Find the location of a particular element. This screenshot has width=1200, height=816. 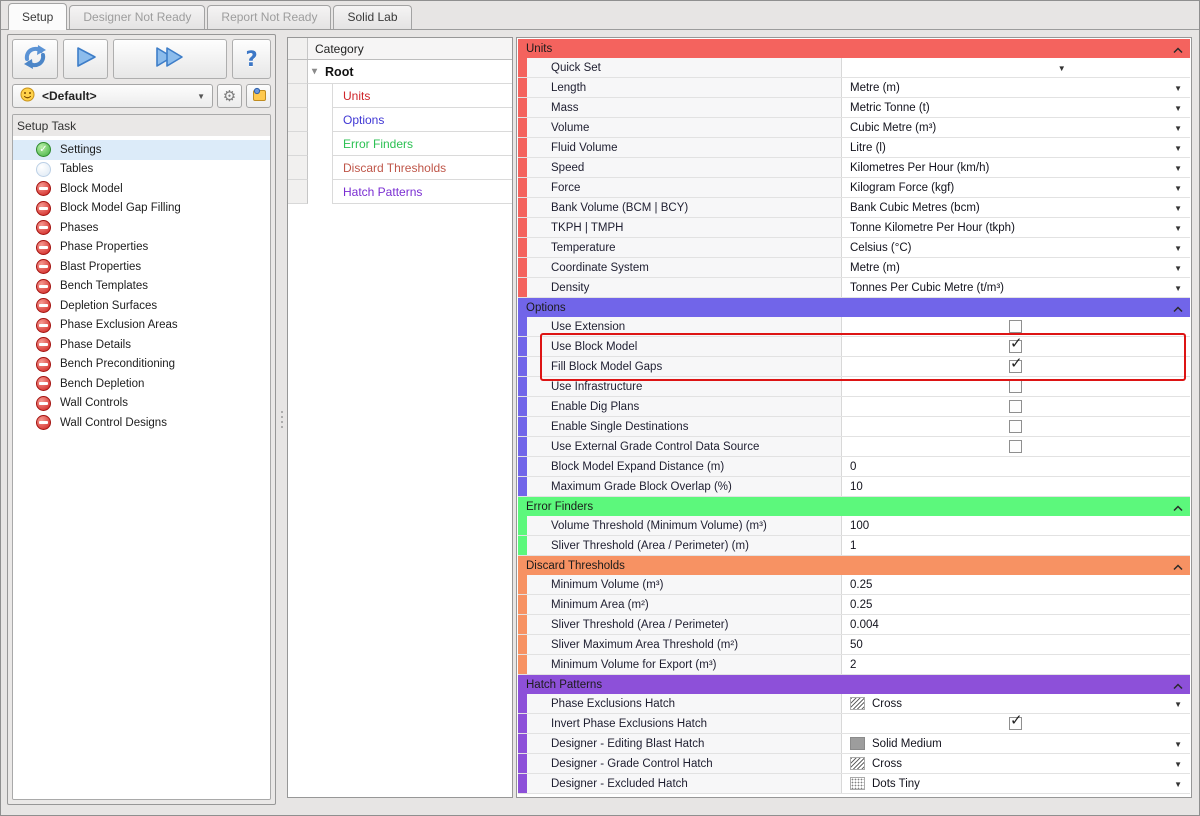

tree-row-units: Units is located at coordinates (400, 96).